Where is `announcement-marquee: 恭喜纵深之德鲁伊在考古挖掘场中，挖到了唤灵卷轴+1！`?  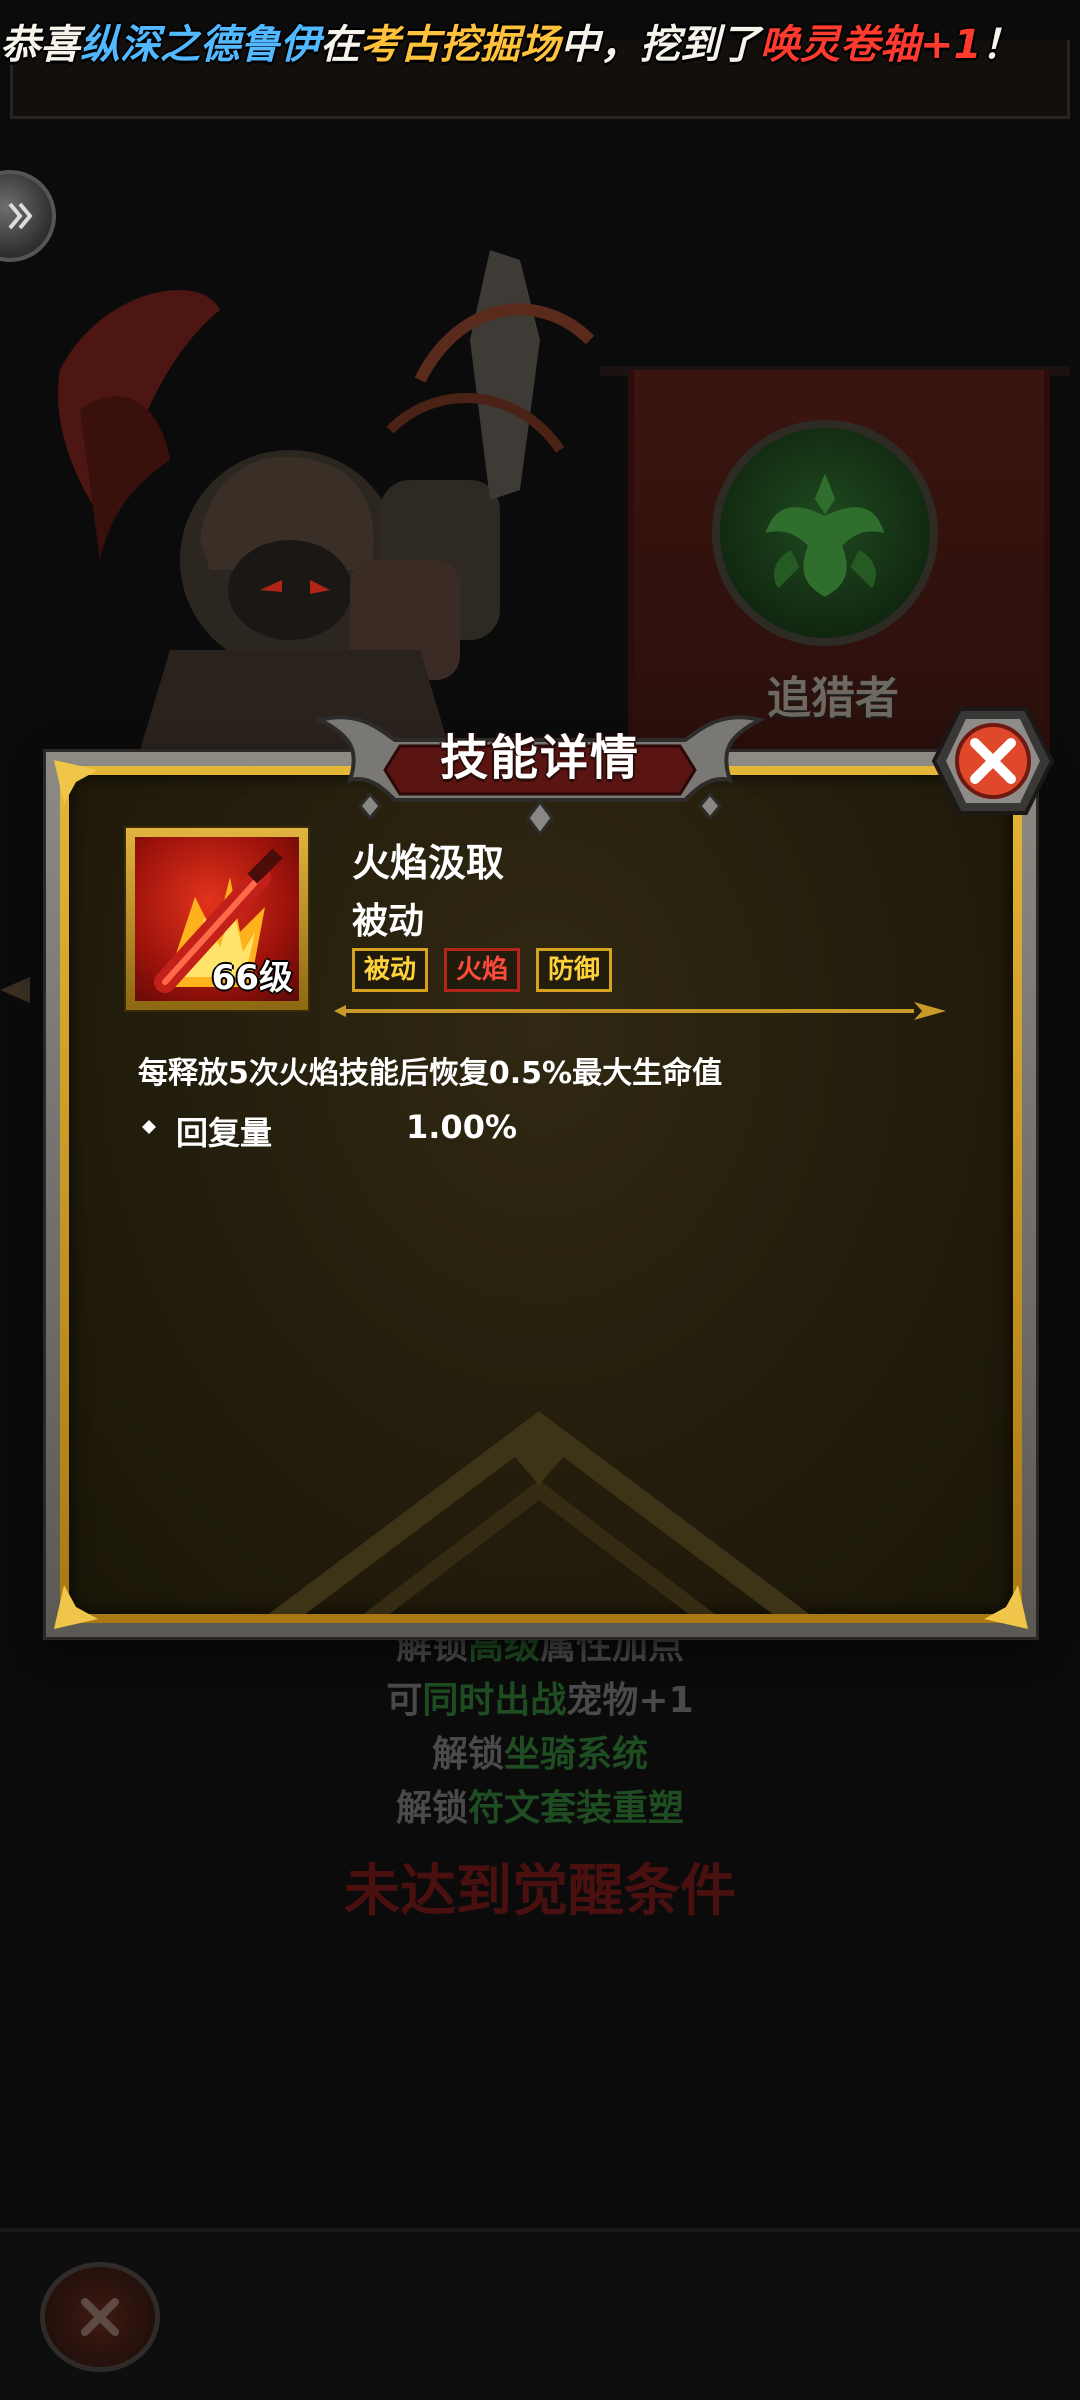 announcement-marquee: 恭喜纵深之德鲁伊在考古挖掘场中，挖到了唤灵卷轴+1！ is located at coordinates (511, 45).